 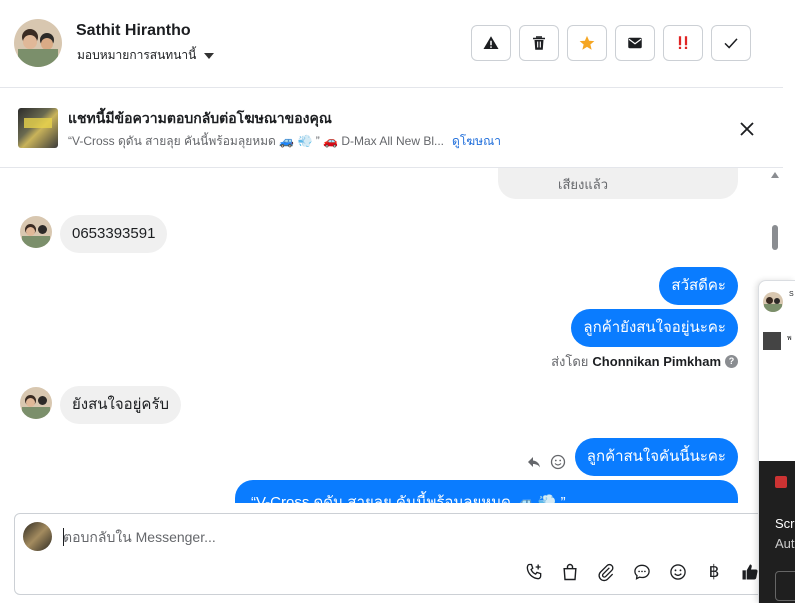 What do you see at coordinates (791, 294) in the screenshot?
I see `side-title-a: S` at bounding box center [791, 294].